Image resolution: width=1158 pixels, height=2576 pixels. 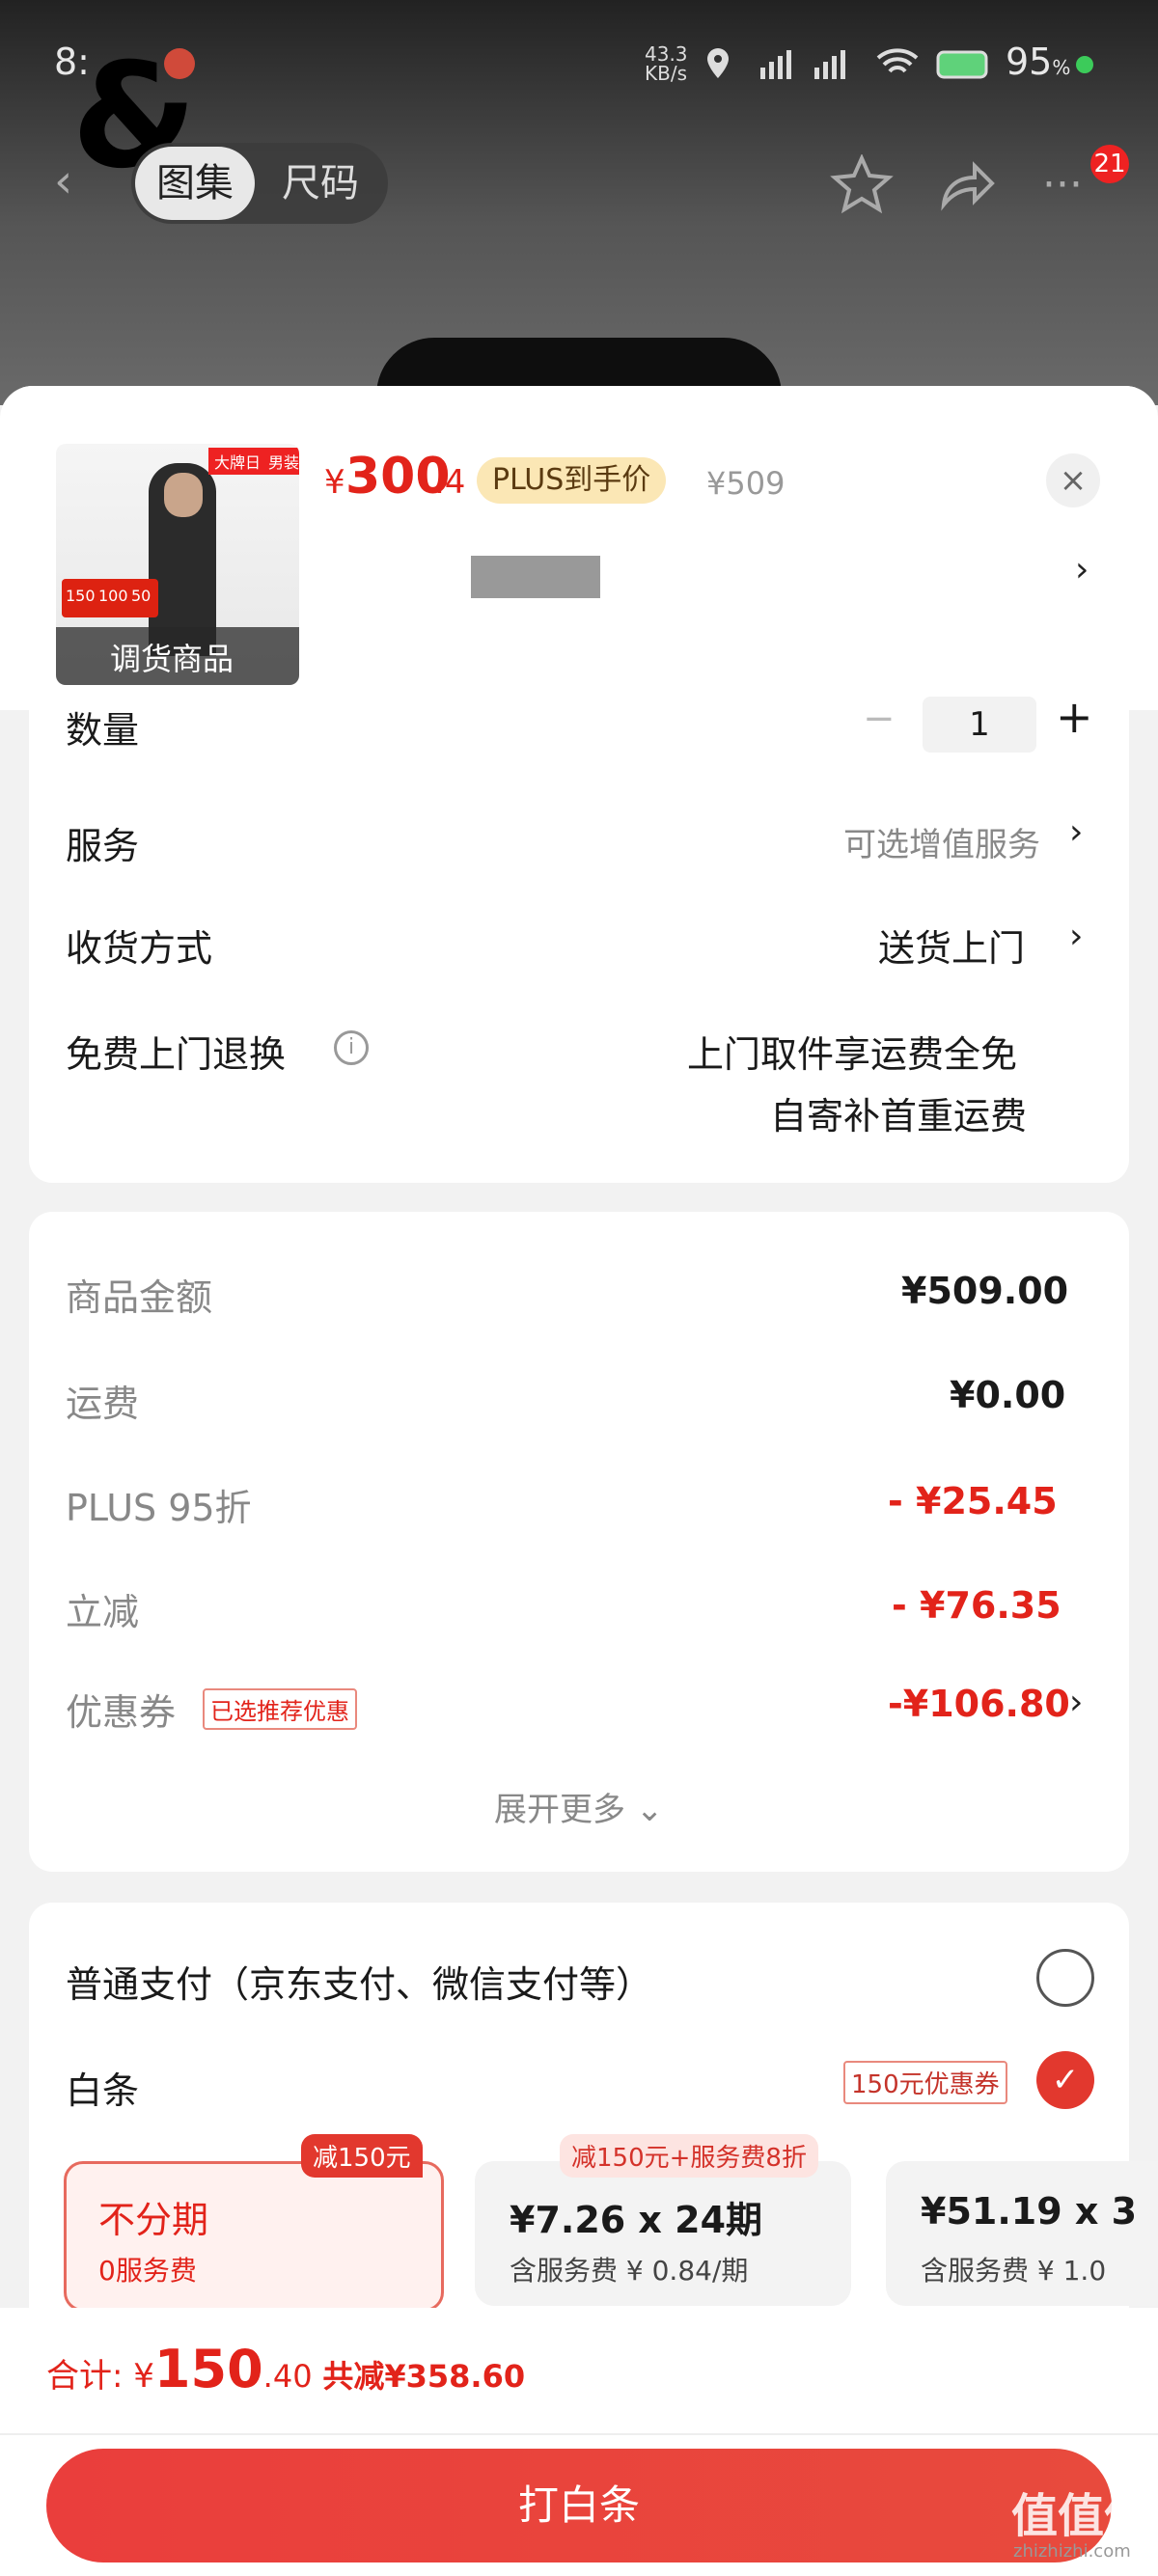 I want to click on delivery-value: 送货上门, so click(x=951, y=945).